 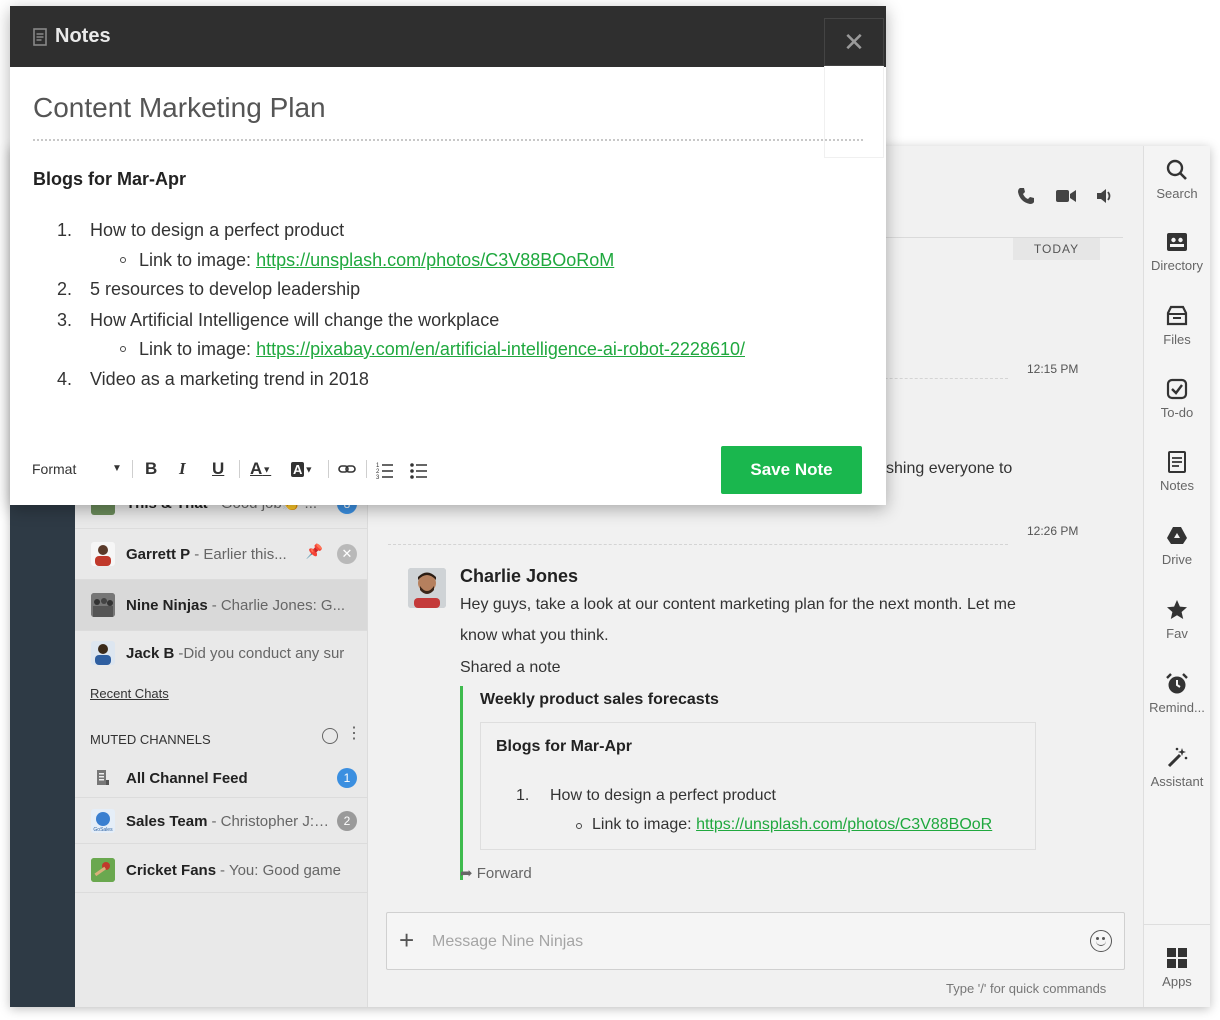 I want to click on list-item: Video as a marketing trend in 2018, so click(x=229, y=379).